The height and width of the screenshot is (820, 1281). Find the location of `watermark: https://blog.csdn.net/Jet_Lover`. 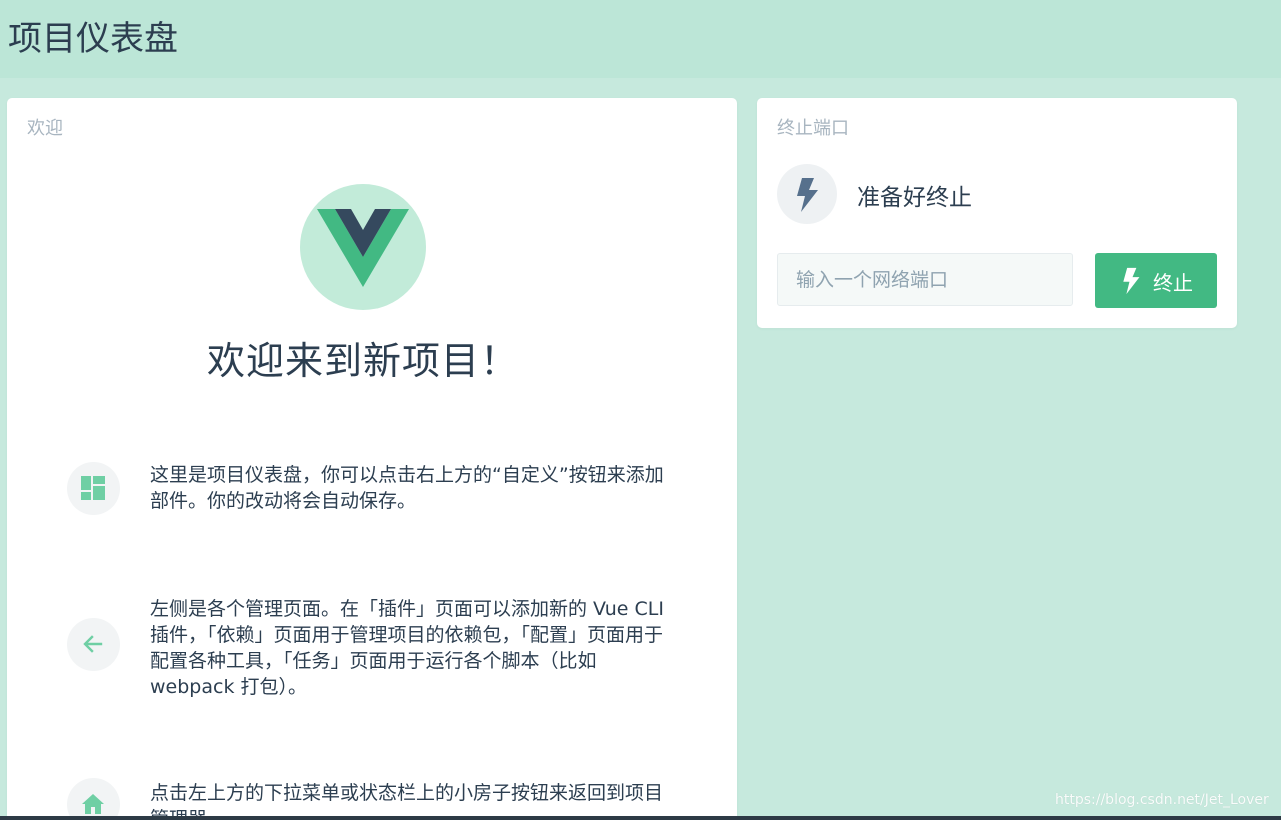

watermark: https://blog.csdn.net/Jet_Lover is located at coordinates (1162, 800).